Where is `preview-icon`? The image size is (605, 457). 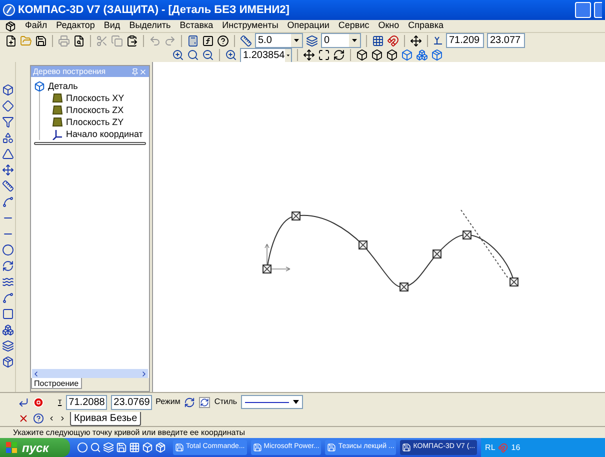 preview-icon is located at coordinates (79, 40).